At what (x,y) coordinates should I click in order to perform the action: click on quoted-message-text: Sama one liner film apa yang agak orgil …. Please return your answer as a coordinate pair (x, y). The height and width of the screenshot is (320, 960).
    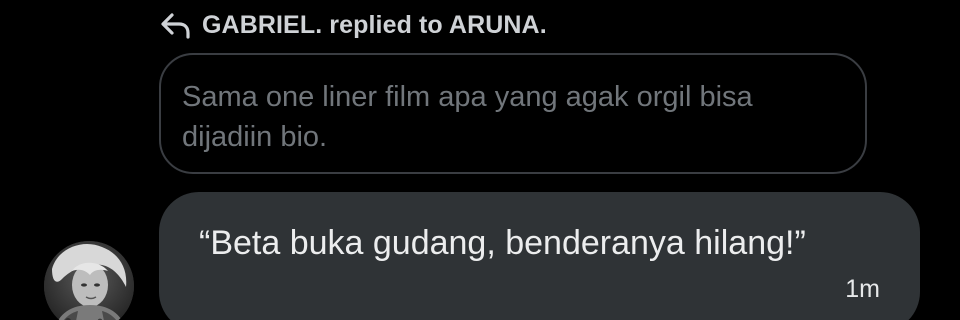
    Looking at the image, I should click on (467, 117).